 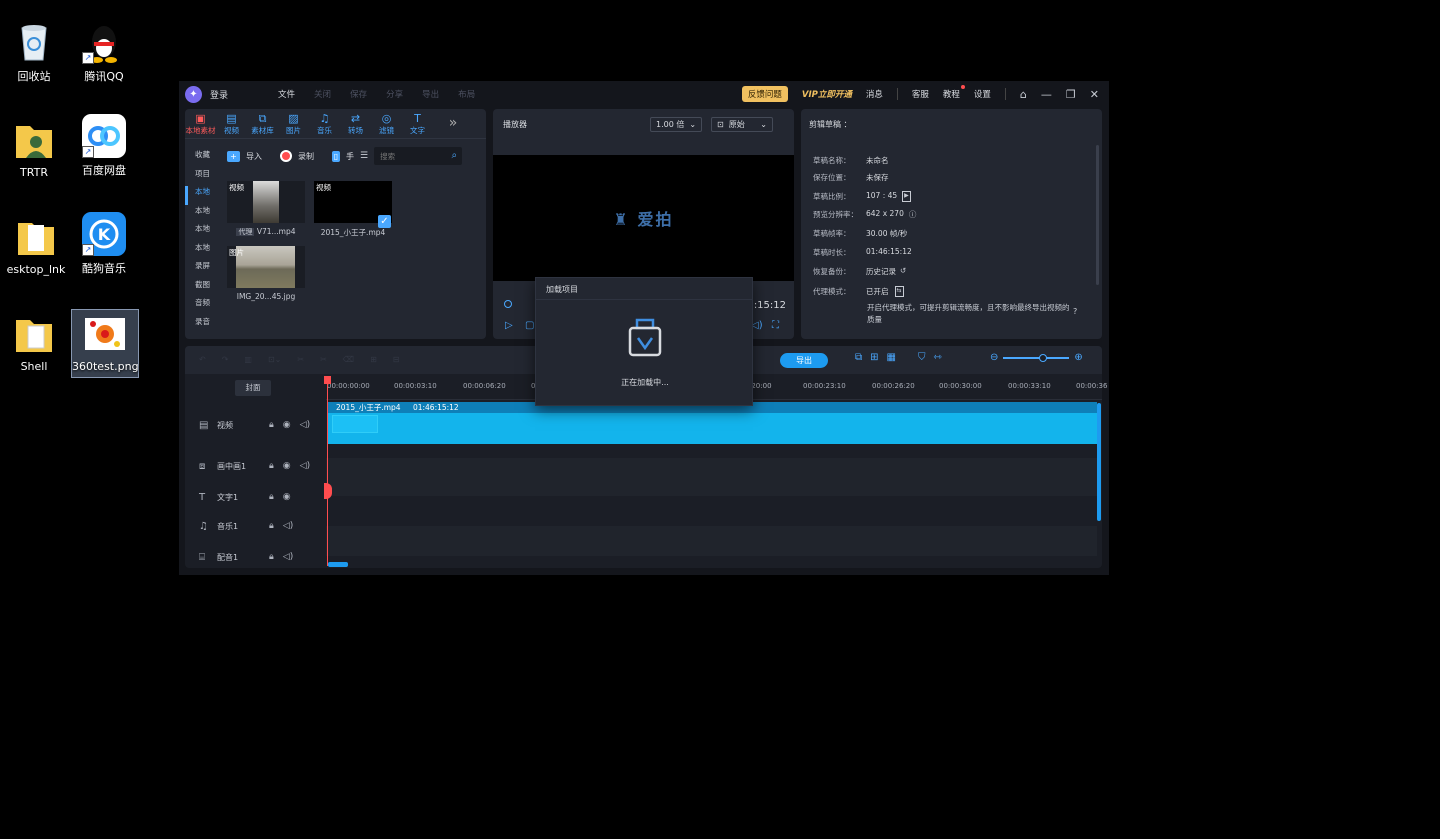 I want to click on horizontal-scrollbar, so click(x=338, y=564).